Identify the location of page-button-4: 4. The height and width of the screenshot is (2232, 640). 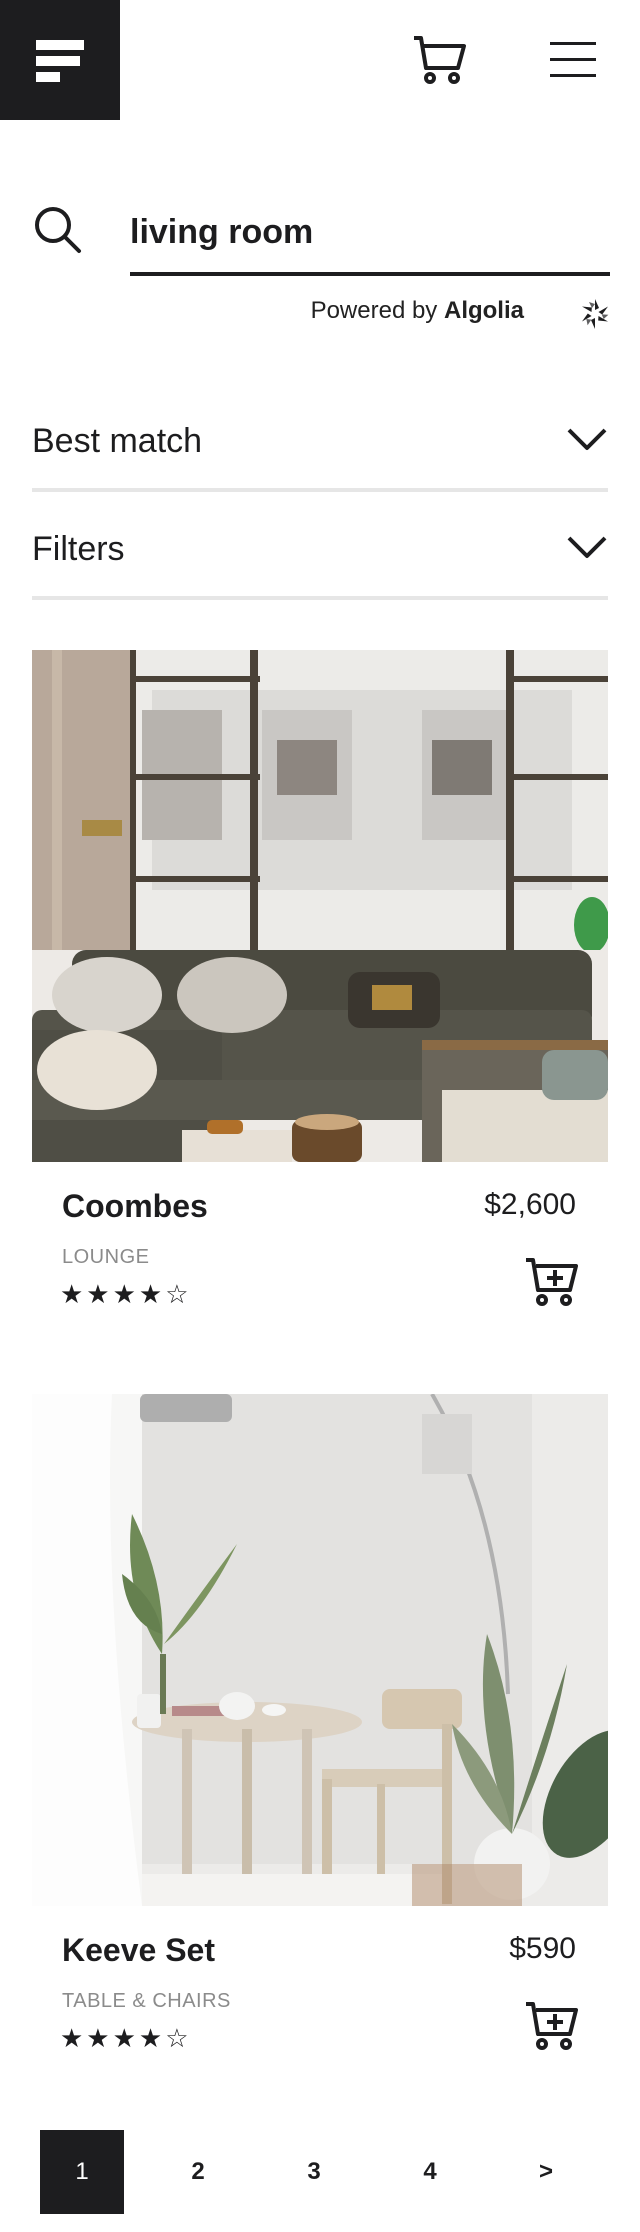
(430, 2172).